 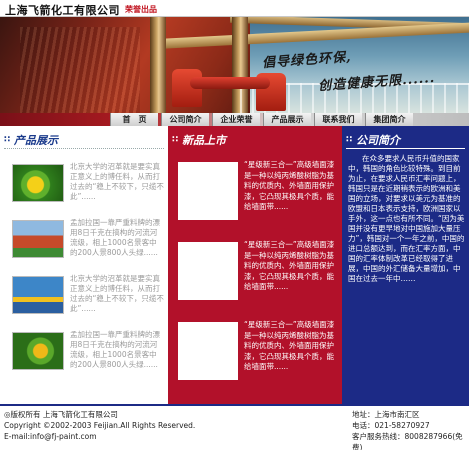 I want to click on phone: 电话：021-58270927, so click(x=391, y=425).